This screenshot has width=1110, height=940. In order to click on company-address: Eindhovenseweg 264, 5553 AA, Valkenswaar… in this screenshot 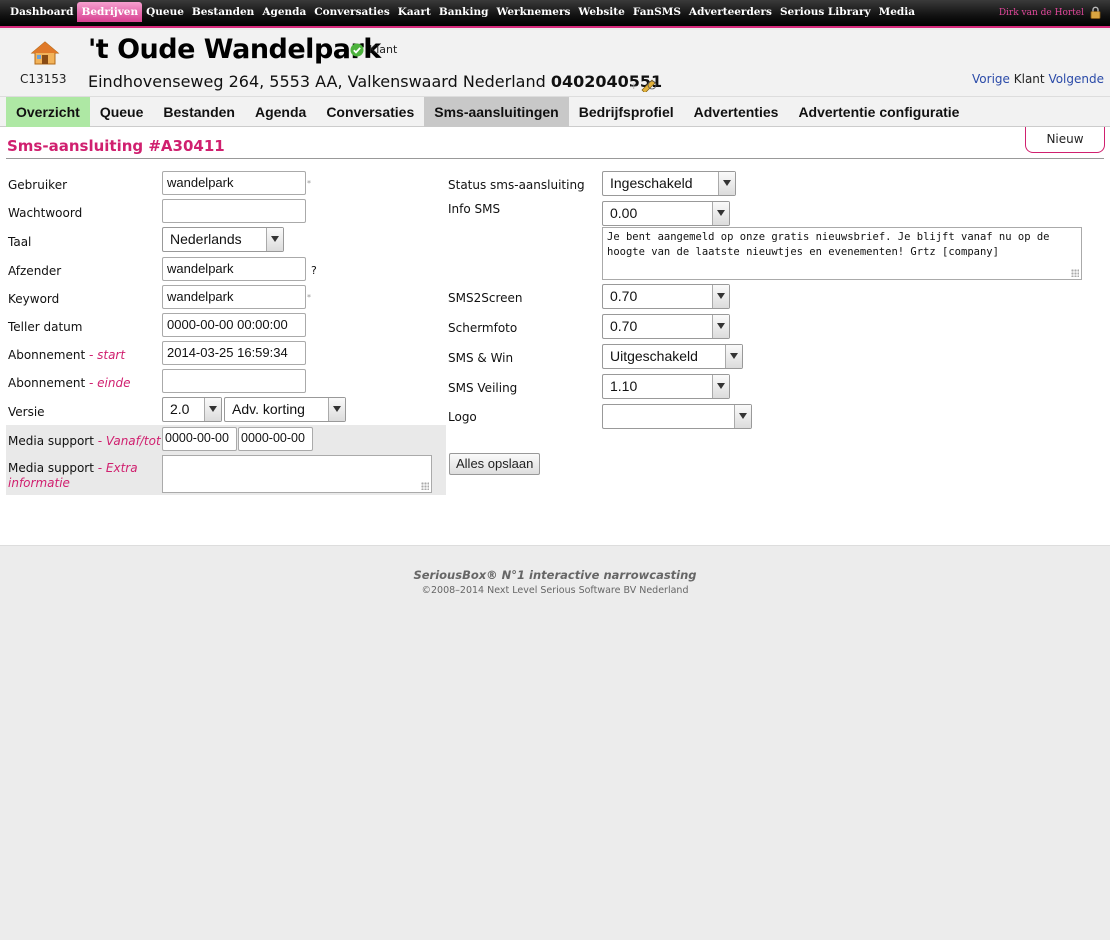, I will do `click(375, 81)`.